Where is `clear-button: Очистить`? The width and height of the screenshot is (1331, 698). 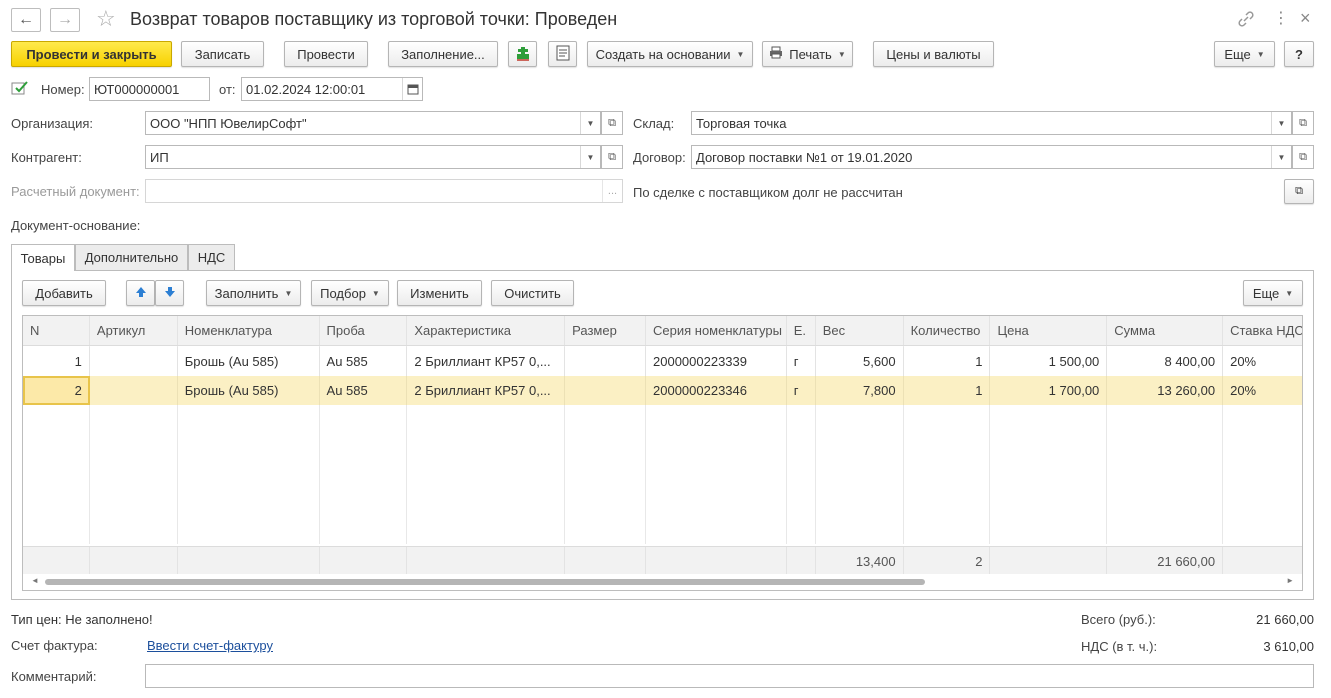 clear-button: Очистить is located at coordinates (532, 293).